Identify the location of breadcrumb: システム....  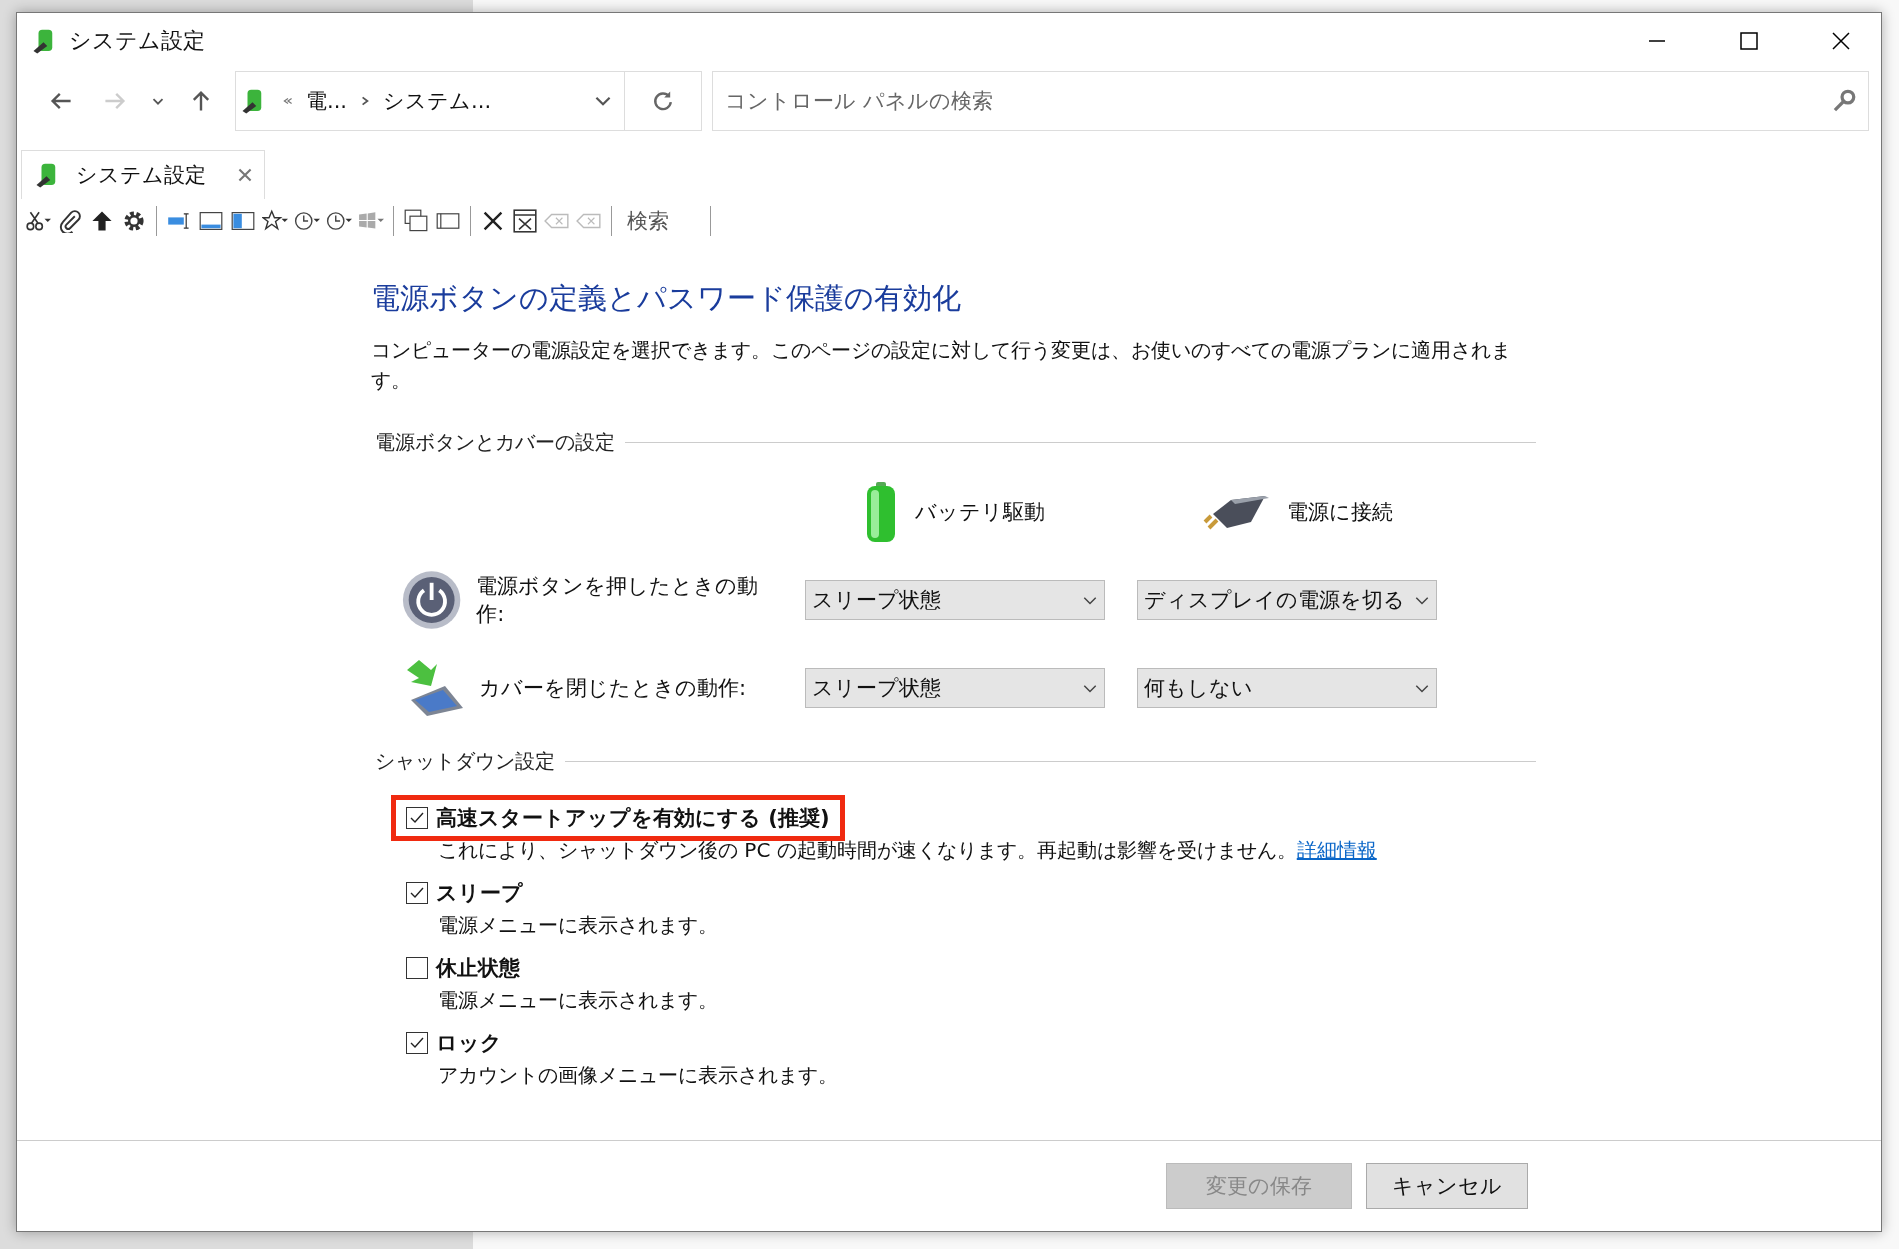
(437, 101).